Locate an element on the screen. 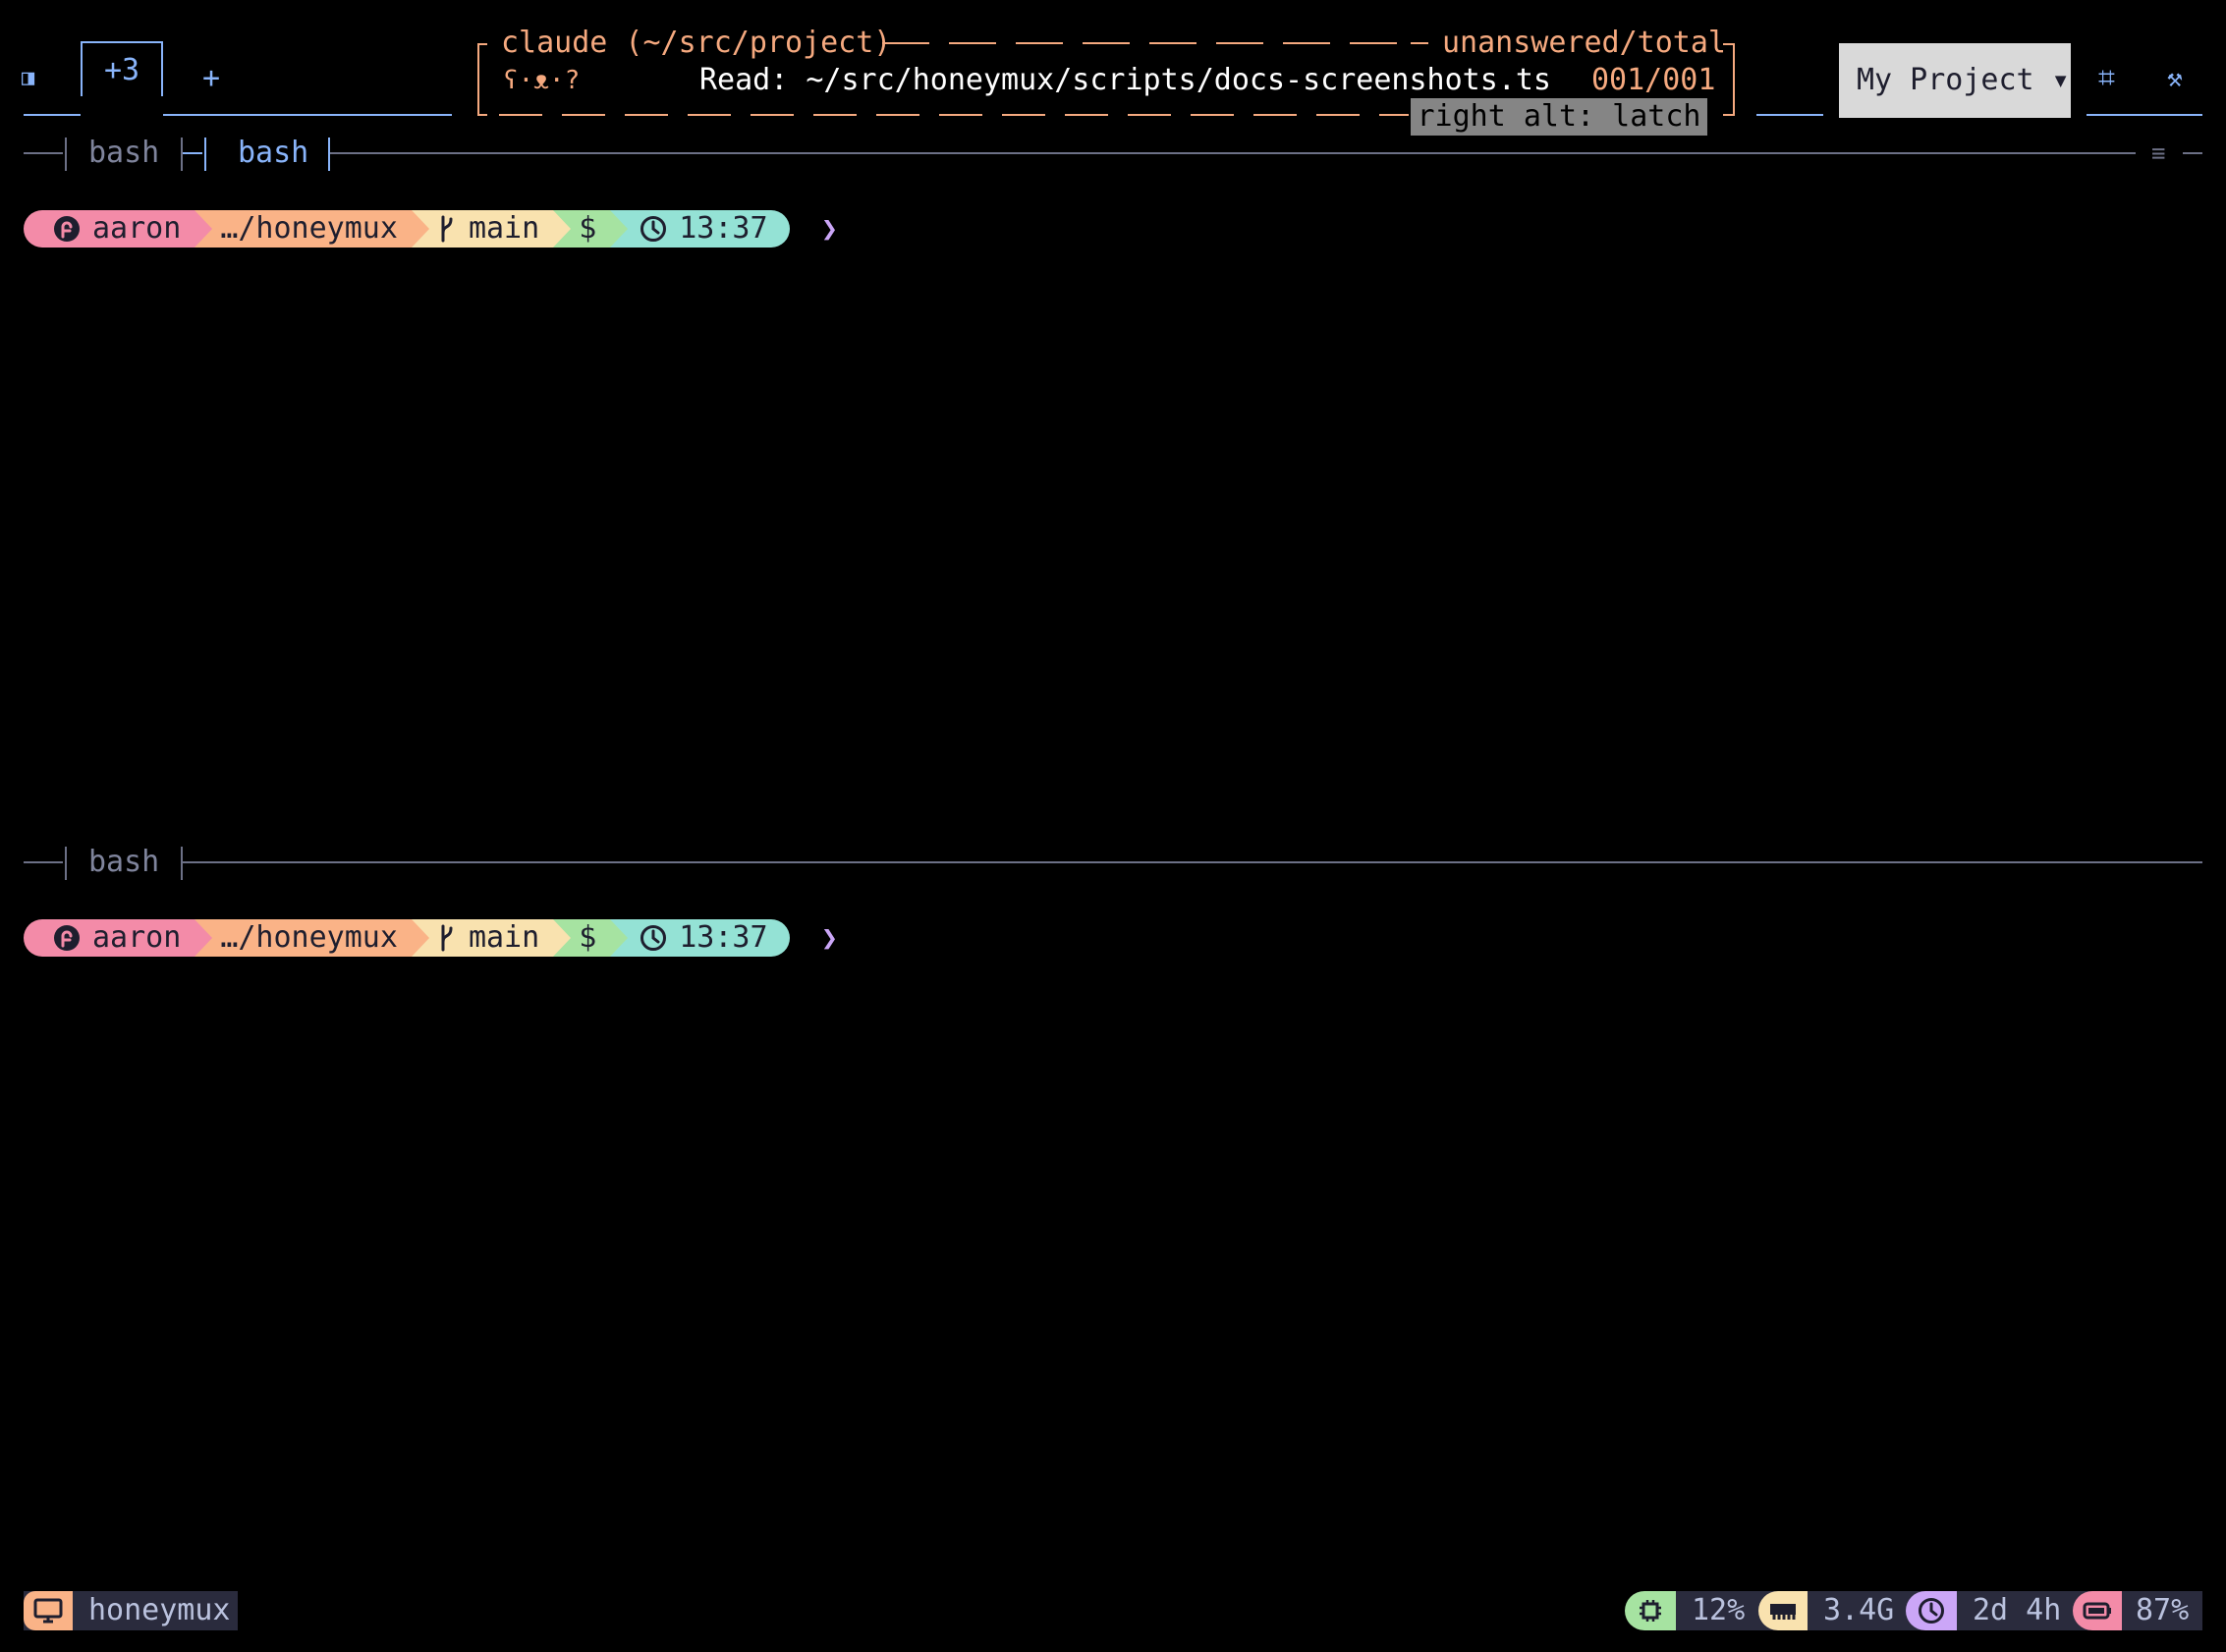 This screenshot has width=2226, height=1652. tabbar-underline-end is located at coordinates (2144, 115).